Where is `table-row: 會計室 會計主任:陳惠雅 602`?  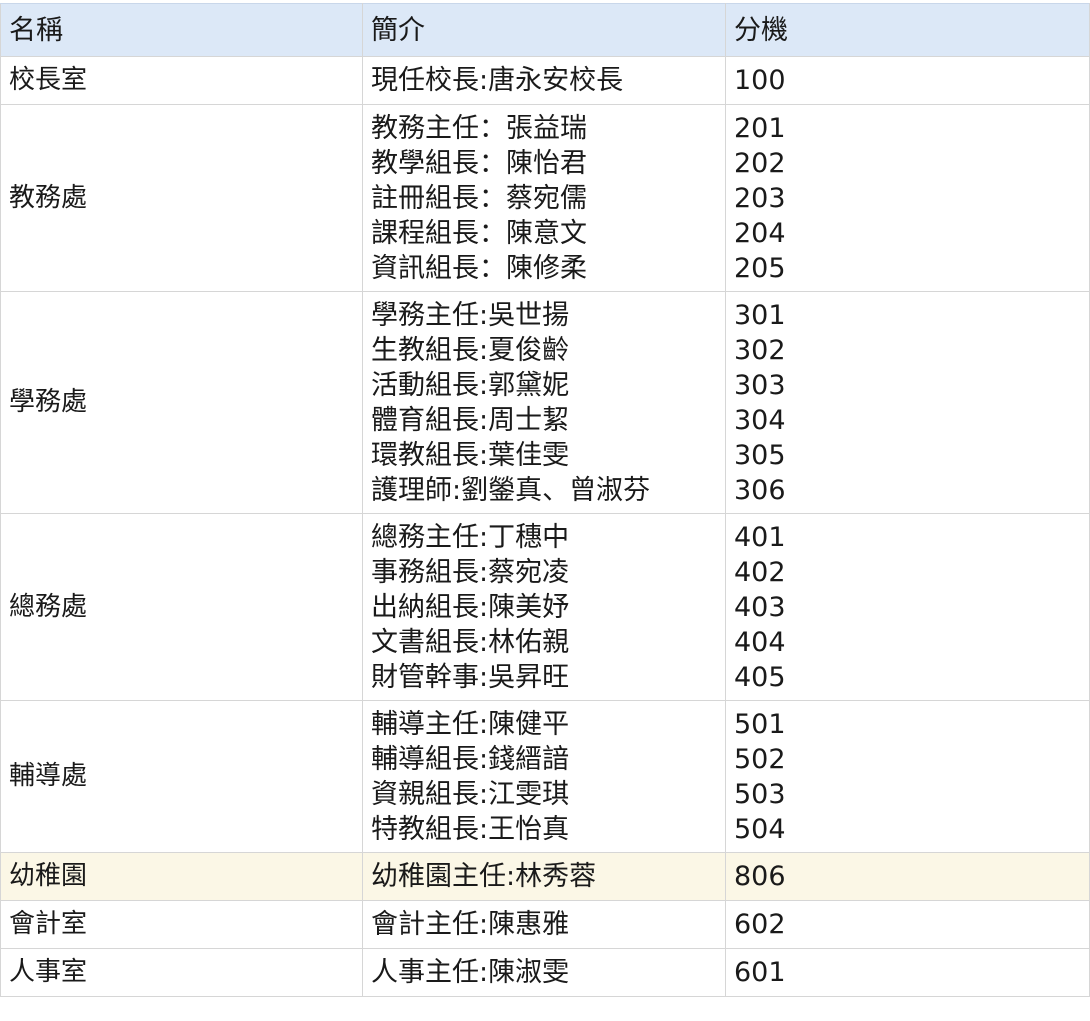 table-row: 會計室 會計主任:陳惠雅 602 is located at coordinates (545, 924).